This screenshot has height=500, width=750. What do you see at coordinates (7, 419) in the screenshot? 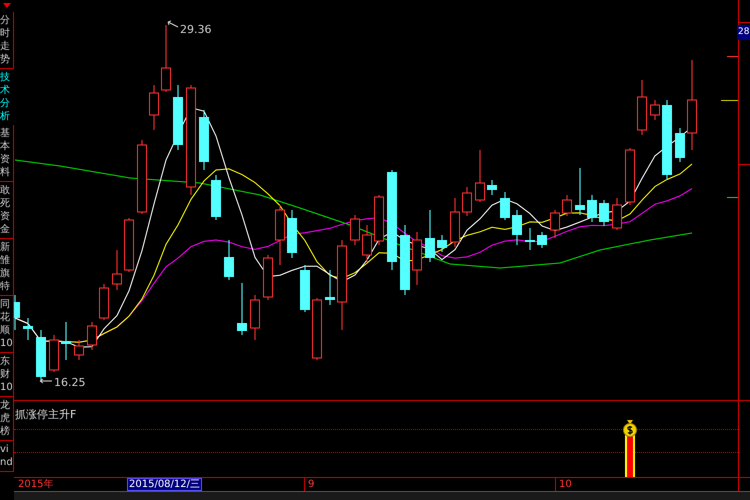
I see `sidebar-tab: 龙虎榜` at bounding box center [7, 419].